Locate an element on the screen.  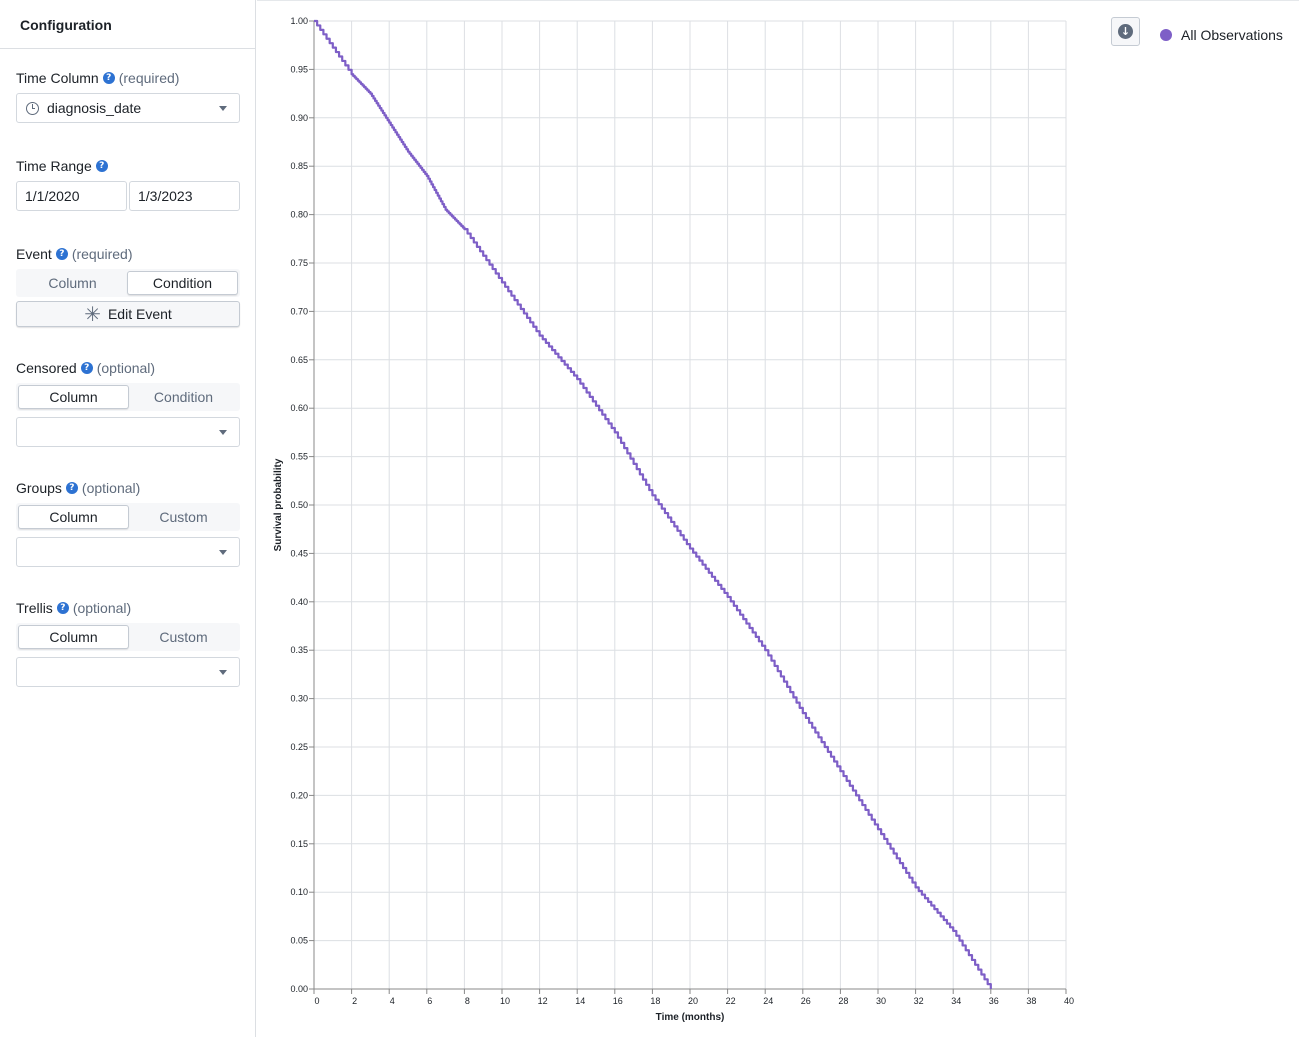
time-range-section: Time Range ? is located at coordinates (128, 184).